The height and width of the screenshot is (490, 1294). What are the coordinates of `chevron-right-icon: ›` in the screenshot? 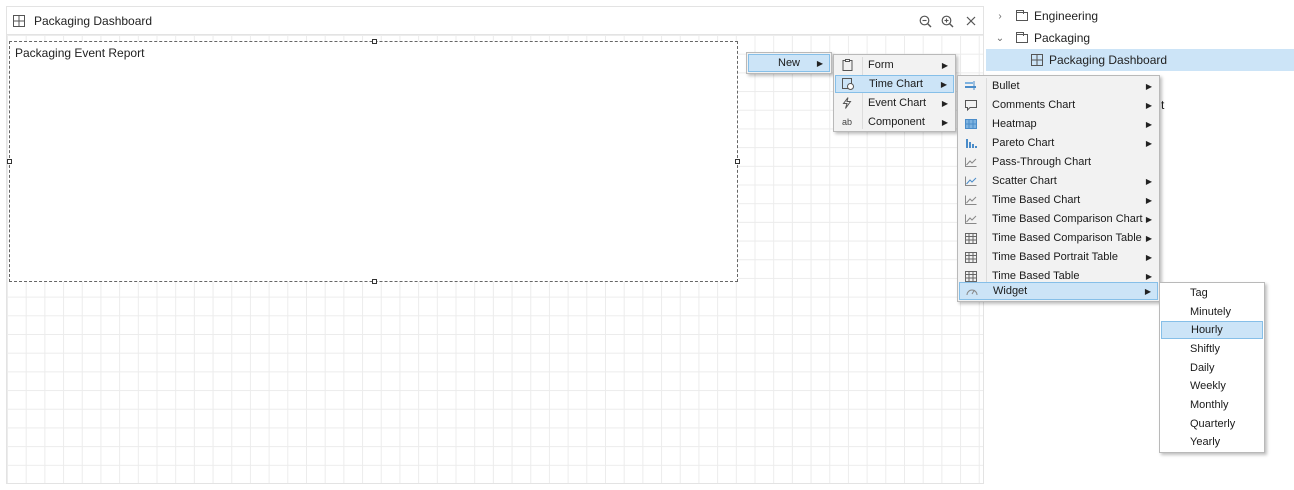 It's located at (1000, 16).